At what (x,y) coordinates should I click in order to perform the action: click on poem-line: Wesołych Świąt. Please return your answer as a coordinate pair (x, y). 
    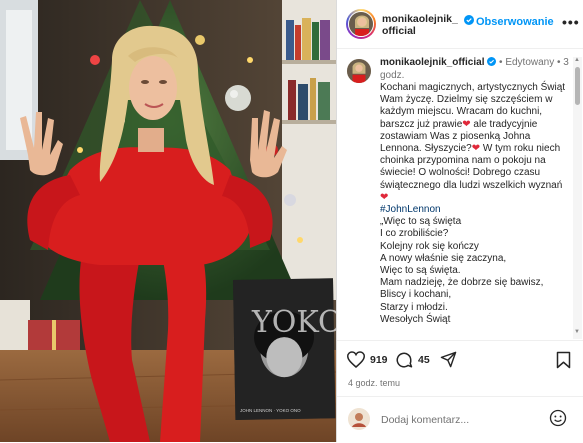
    Looking at the image, I should click on (415, 319).